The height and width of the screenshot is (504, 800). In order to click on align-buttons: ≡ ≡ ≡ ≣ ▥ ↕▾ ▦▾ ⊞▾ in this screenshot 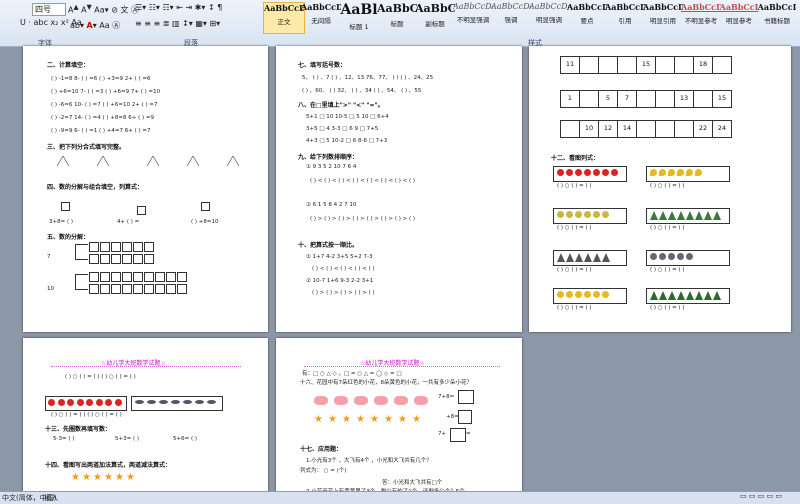, I will do `click(177, 23)`.